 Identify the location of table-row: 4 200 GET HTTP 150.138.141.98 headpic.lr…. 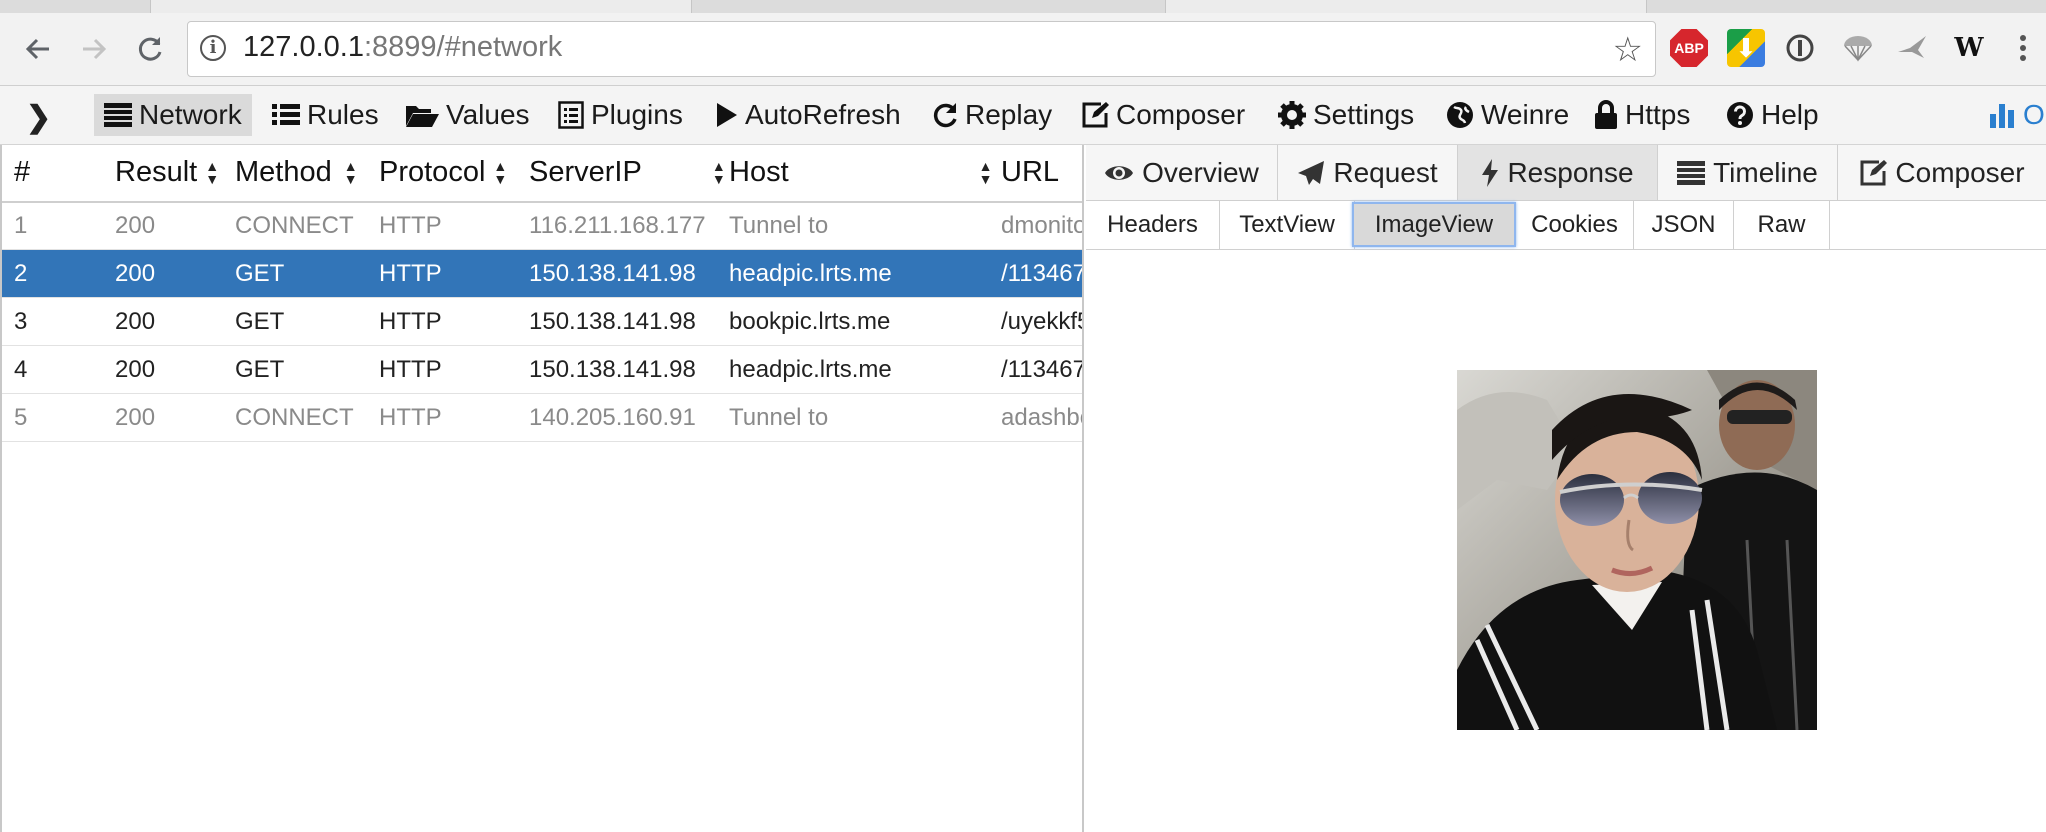
(543, 370).